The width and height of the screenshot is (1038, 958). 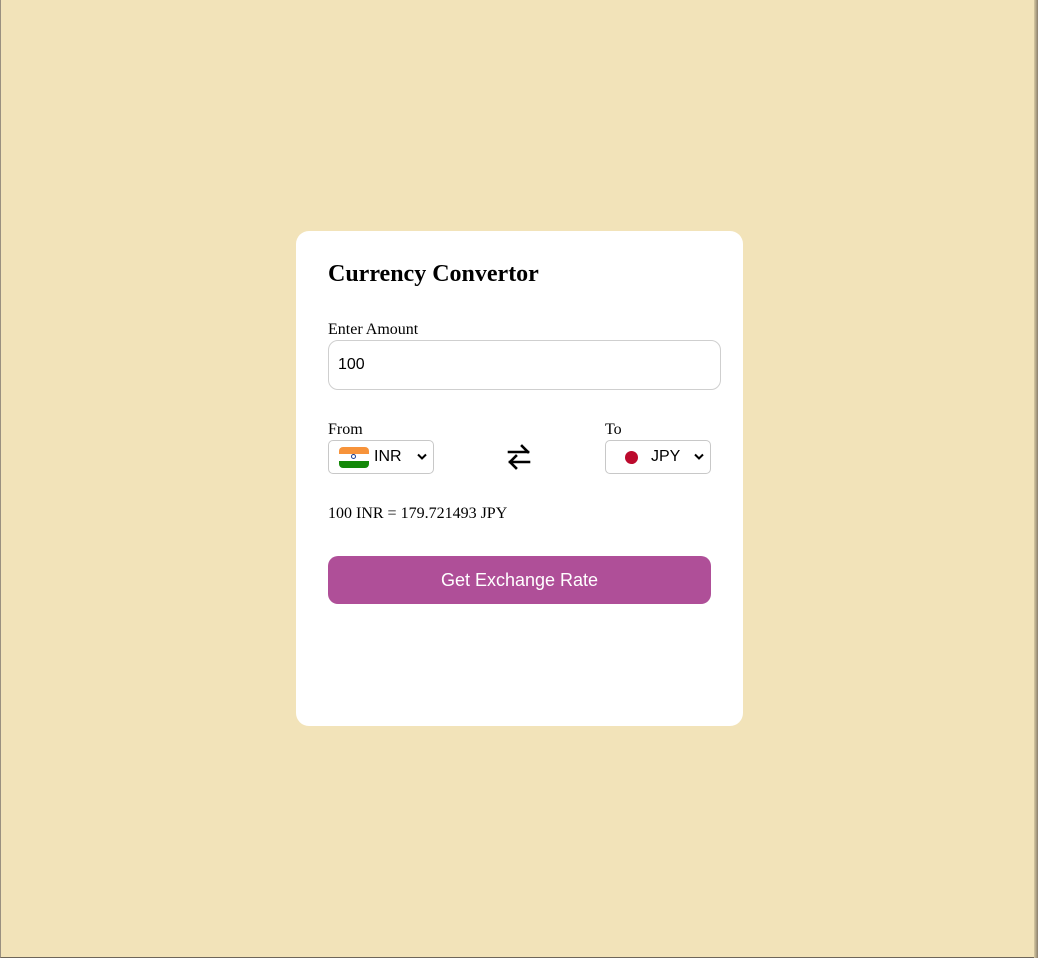 What do you see at coordinates (354, 457) in the screenshot?
I see `india-flag-icon` at bounding box center [354, 457].